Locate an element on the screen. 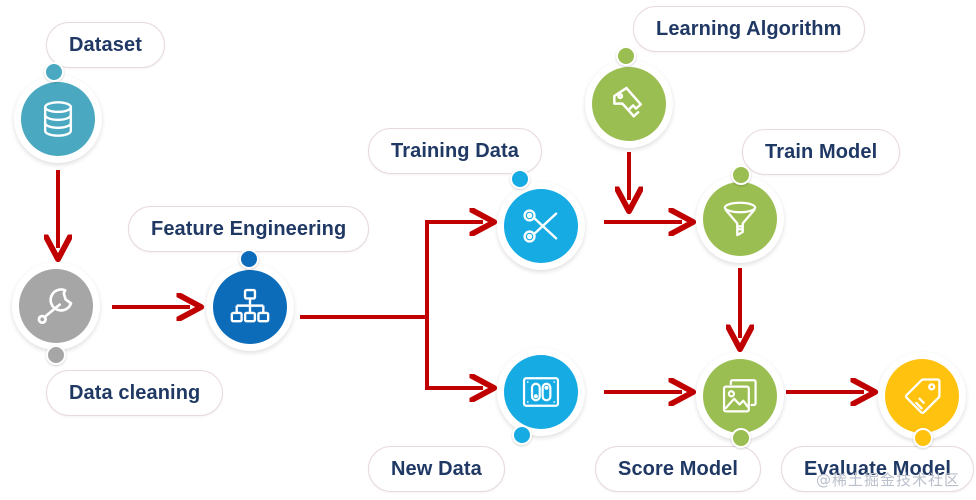 The image size is (976, 500). label-pill-train-model: Train Model is located at coordinates (821, 152).